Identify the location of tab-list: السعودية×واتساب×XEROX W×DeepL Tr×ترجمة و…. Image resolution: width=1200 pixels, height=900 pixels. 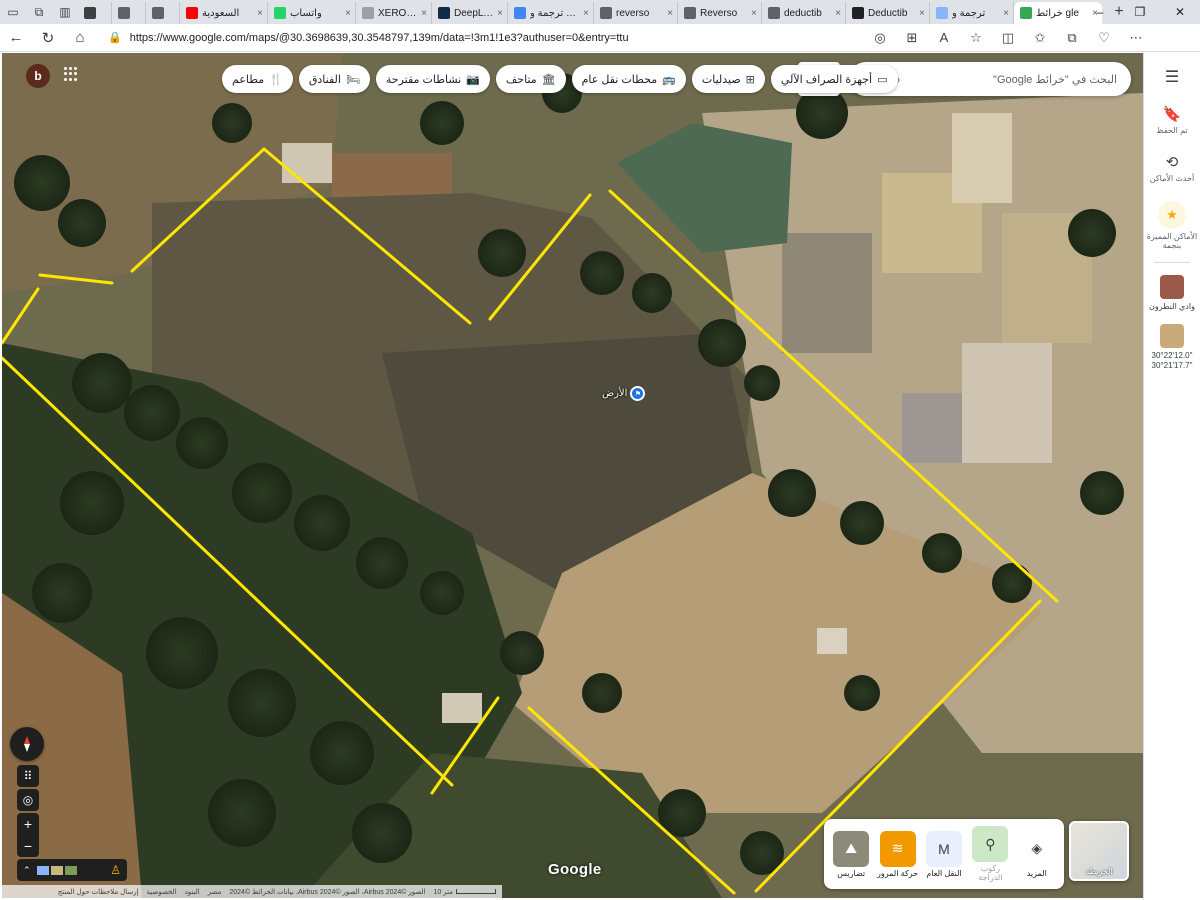
(590, 12).